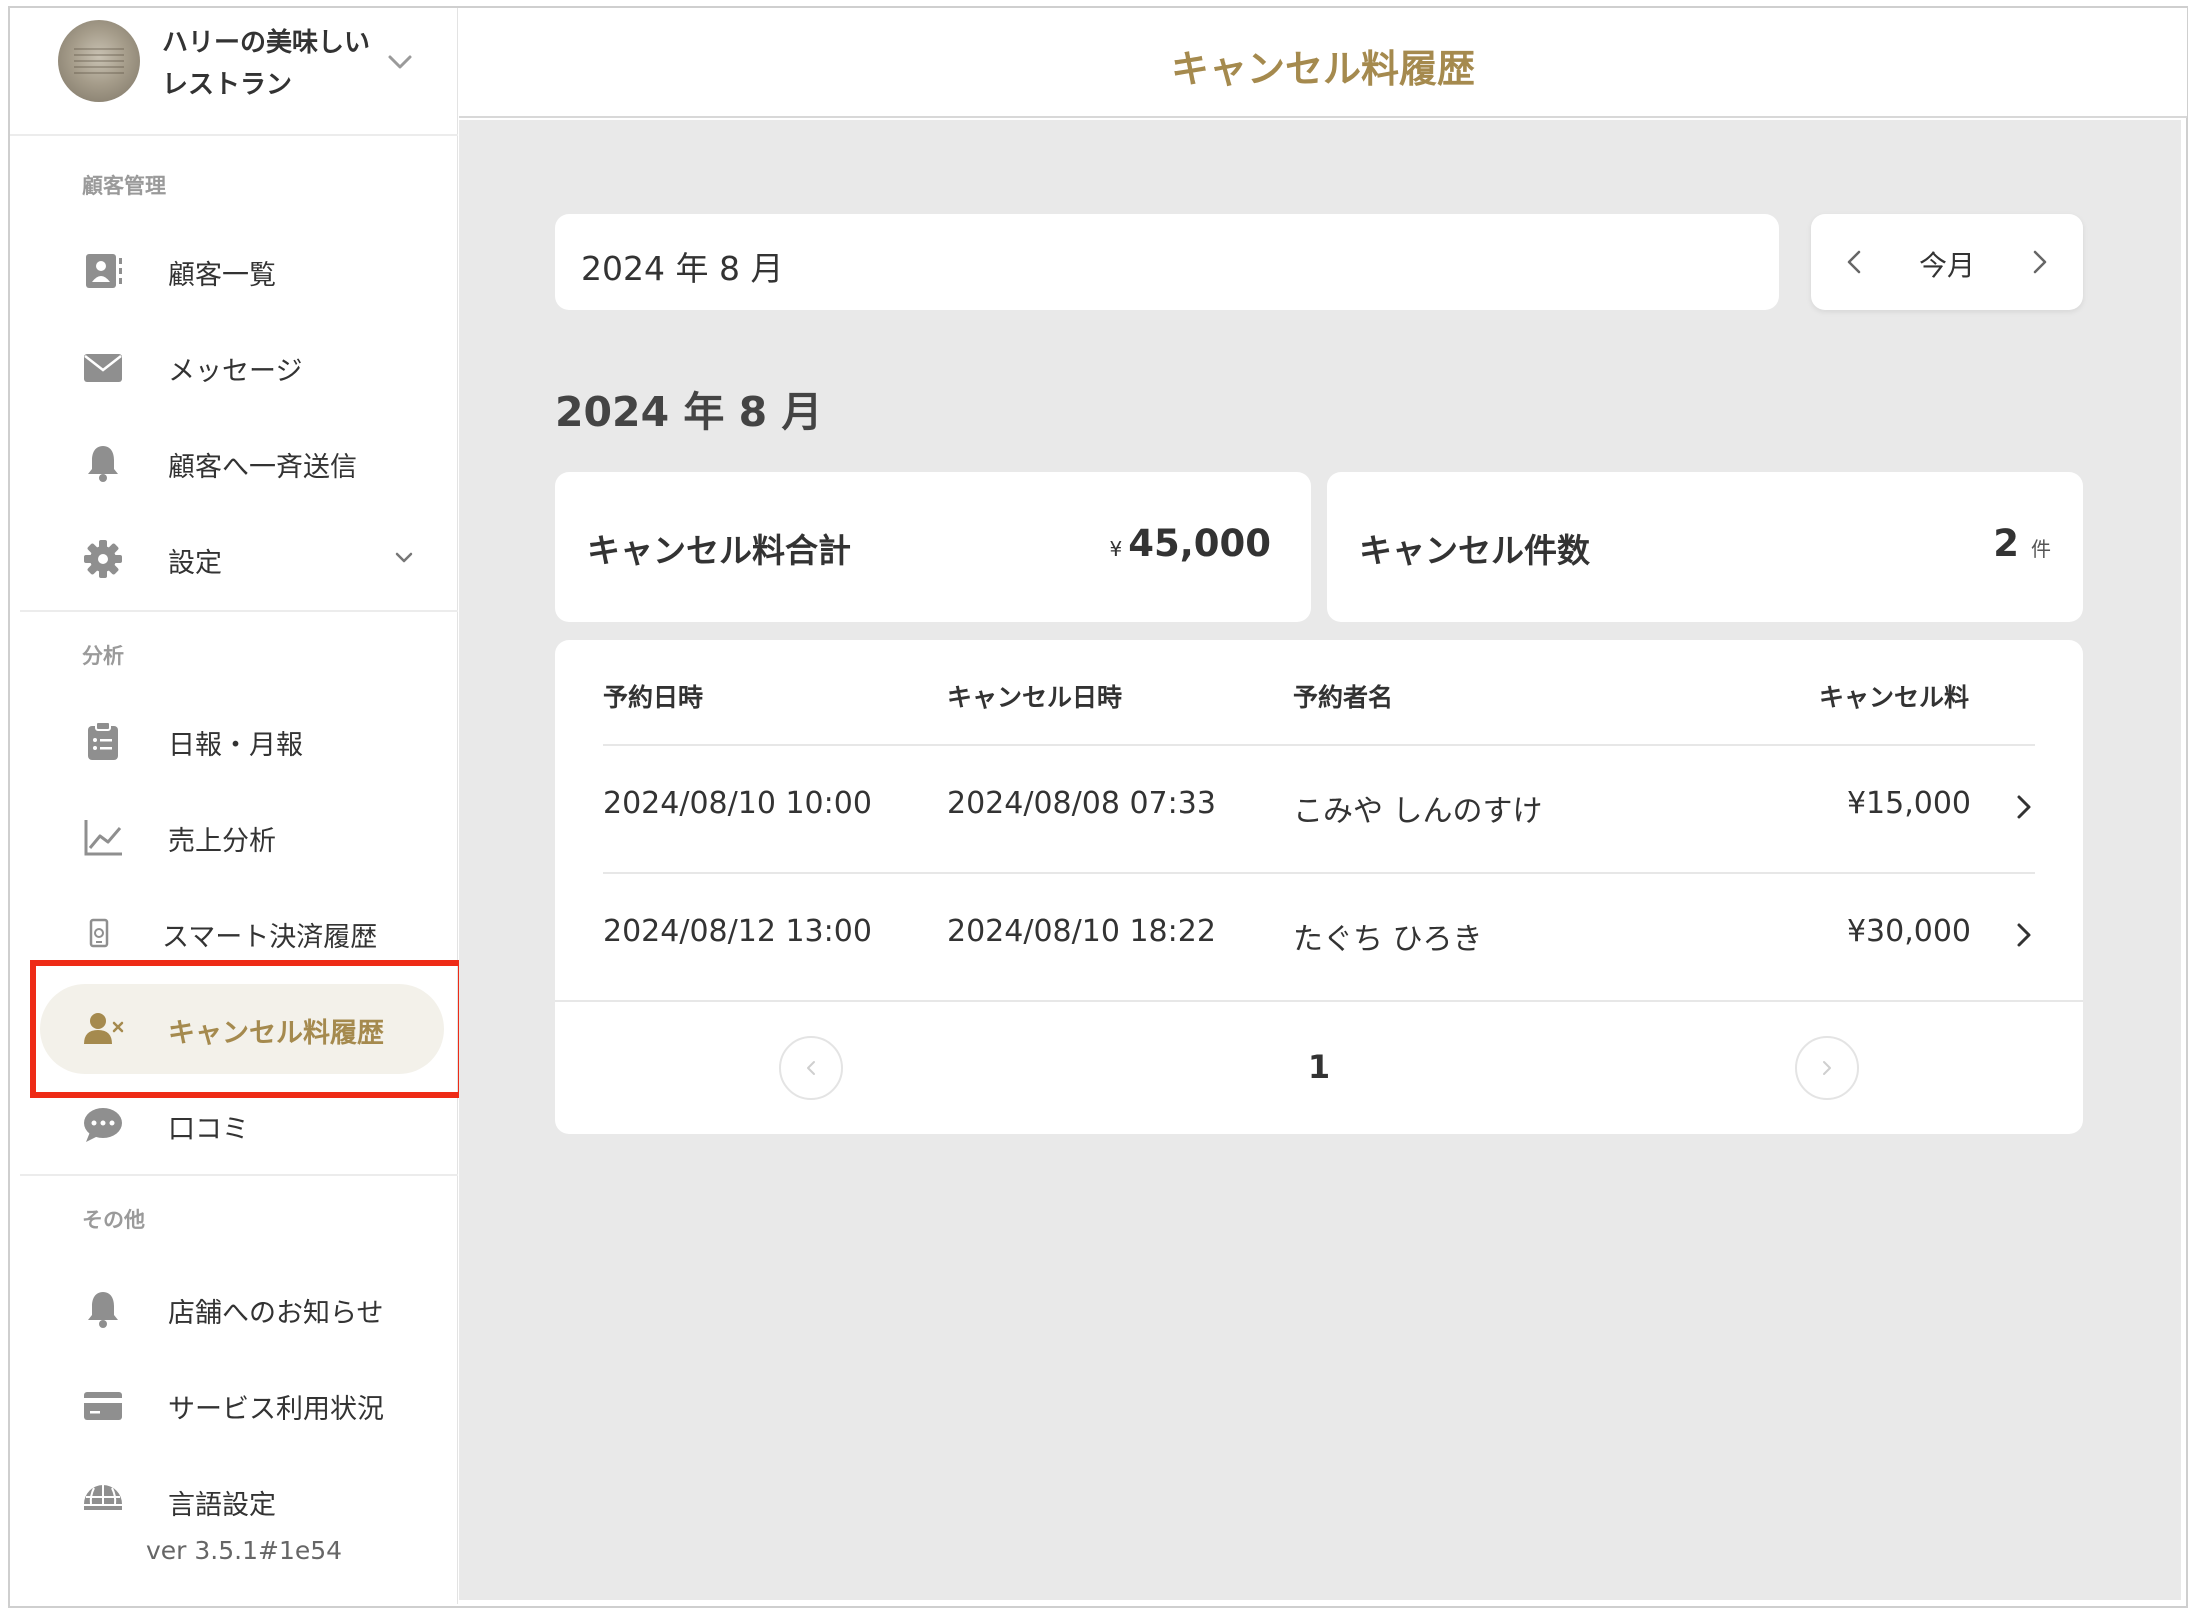 This screenshot has width=2198, height=1612. I want to click on app-version: ver 3.5.1#1e54, so click(244, 1550).